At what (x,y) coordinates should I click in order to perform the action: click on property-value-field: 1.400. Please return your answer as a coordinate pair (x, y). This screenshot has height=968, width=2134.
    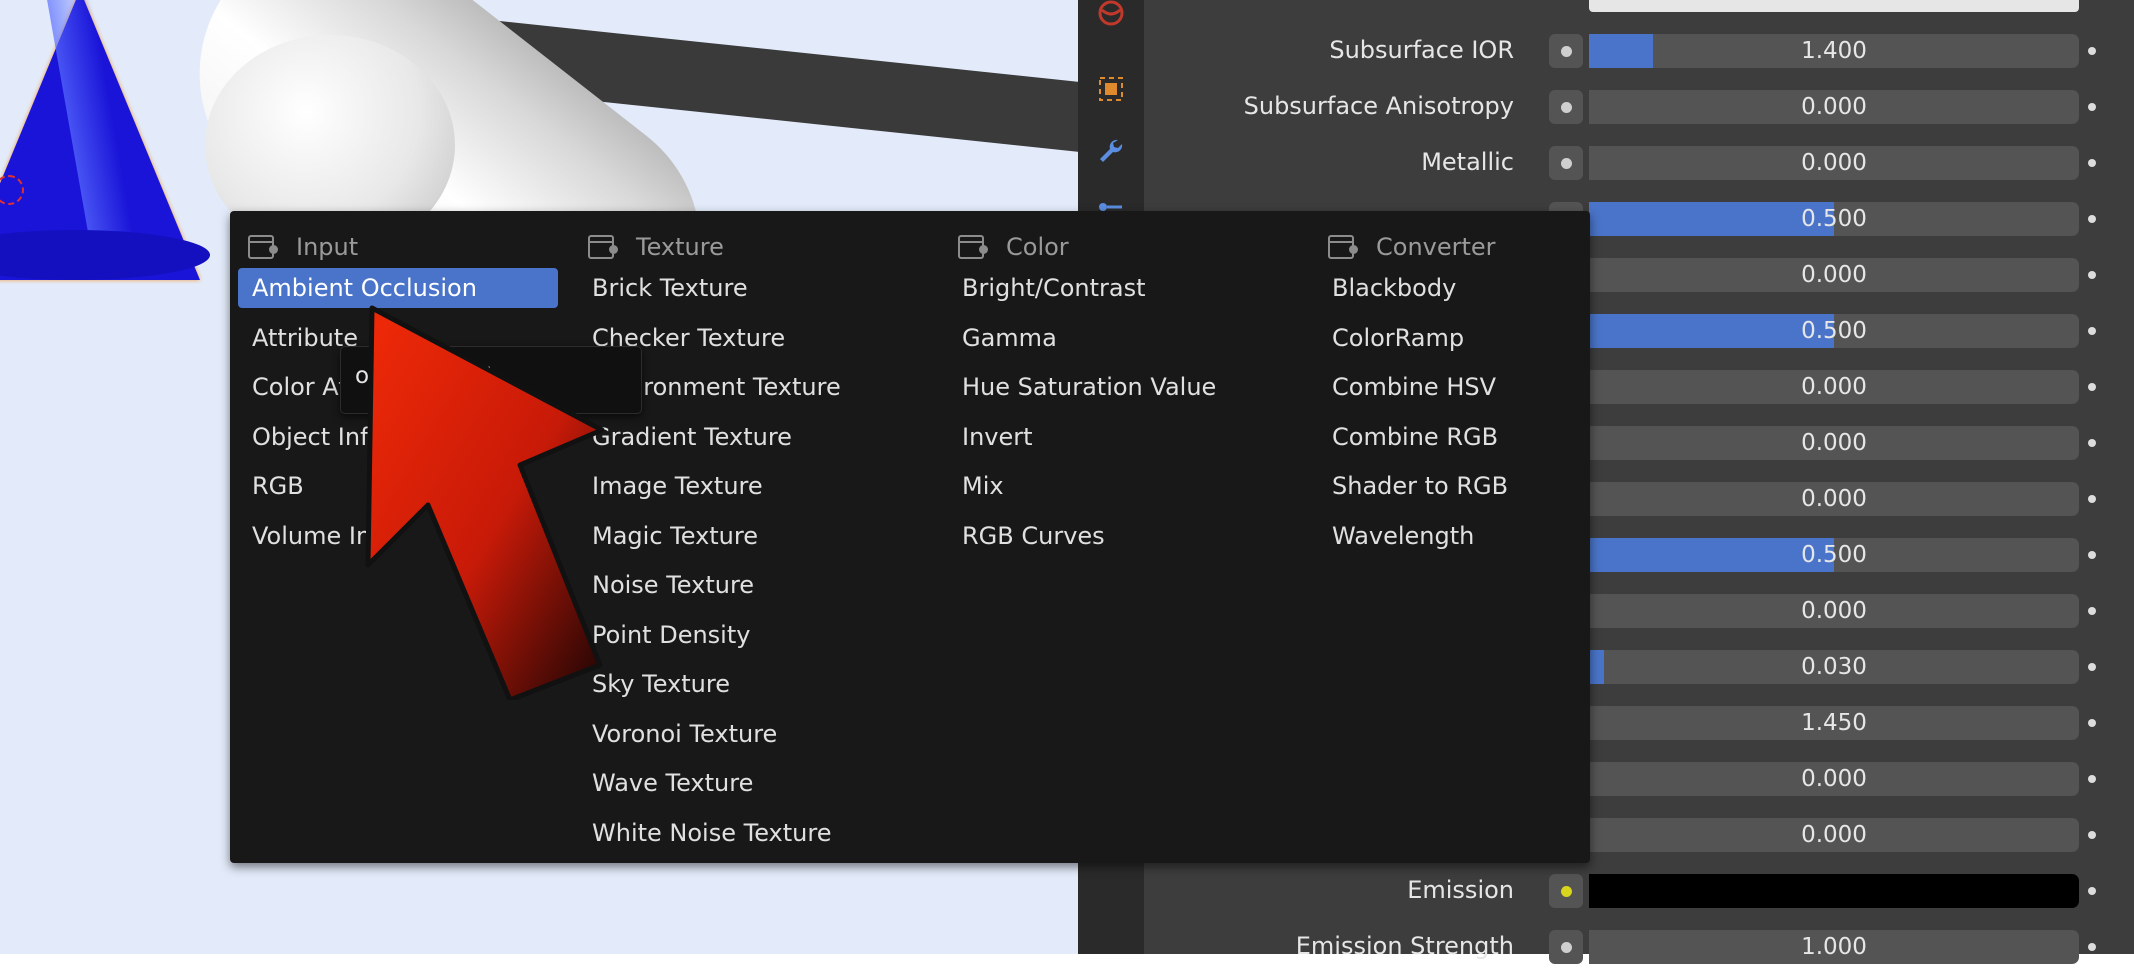
    Looking at the image, I should click on (1834, 51).